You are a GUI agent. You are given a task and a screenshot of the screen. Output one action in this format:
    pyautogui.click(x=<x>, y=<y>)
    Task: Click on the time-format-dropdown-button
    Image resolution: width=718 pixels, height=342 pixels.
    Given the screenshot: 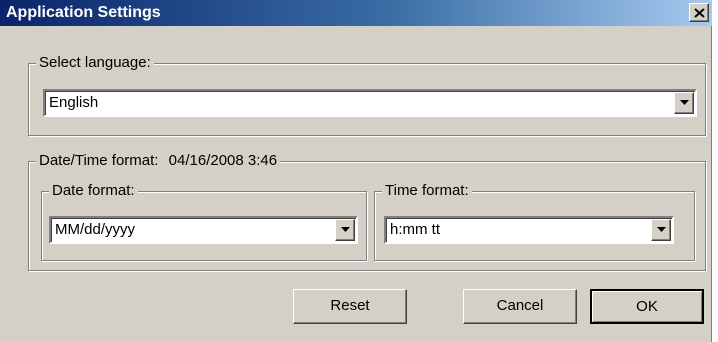 What is the action you would take?
    pyautogui.click(x=661, y=230)
    